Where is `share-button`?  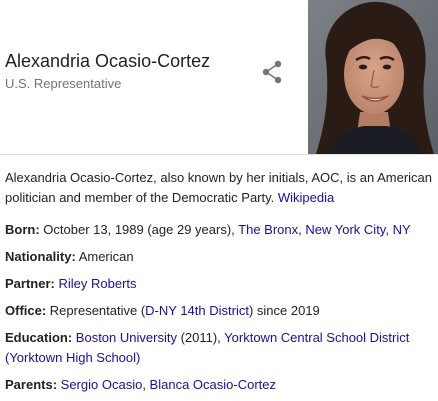 share-button is located at coordinates (272, 72).